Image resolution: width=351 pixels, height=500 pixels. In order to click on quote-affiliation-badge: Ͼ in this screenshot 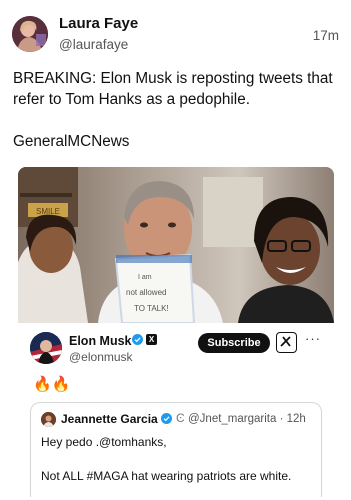, I will do `click(180, 418)`.